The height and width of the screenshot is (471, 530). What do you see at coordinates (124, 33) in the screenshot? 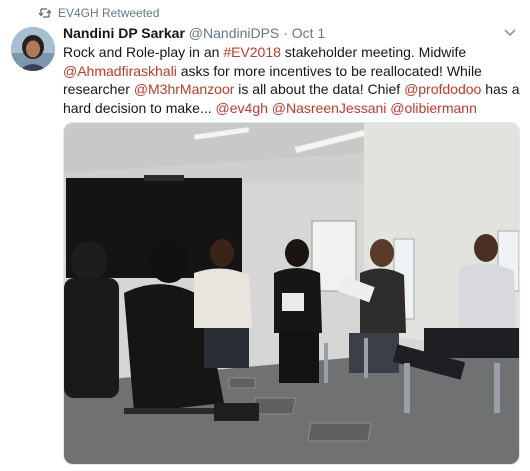
I see `author-name: Nandini DP Sarkar` at bounding box center [124, 33].